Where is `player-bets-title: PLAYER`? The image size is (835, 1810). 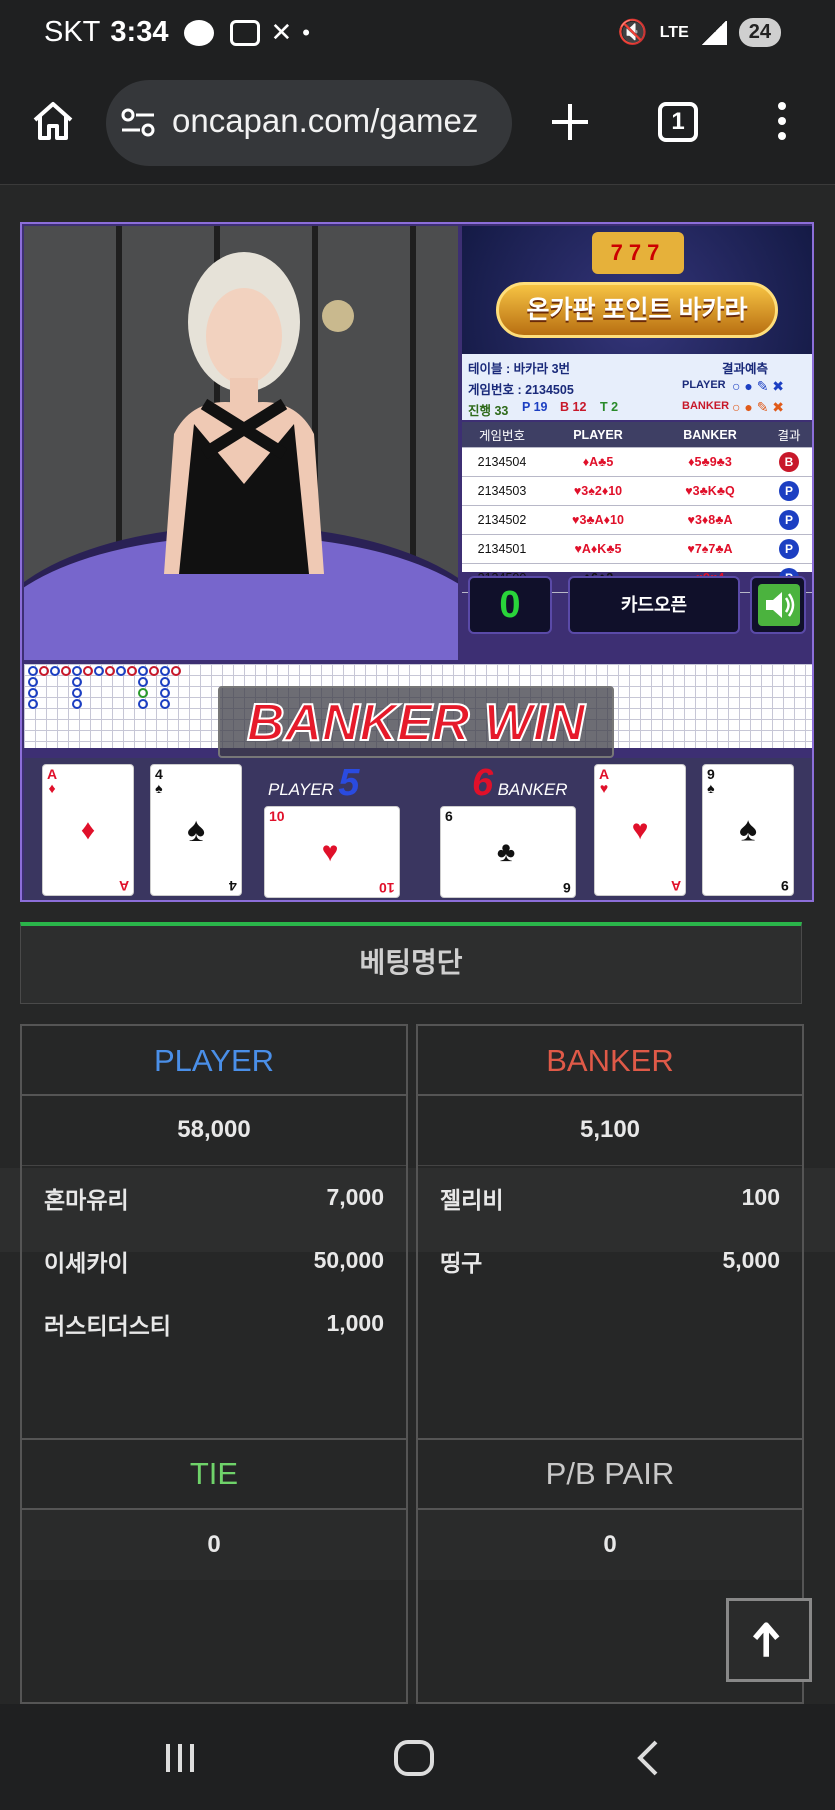 player-bets-title: PLAYER is located at coordinates (214, 1061).